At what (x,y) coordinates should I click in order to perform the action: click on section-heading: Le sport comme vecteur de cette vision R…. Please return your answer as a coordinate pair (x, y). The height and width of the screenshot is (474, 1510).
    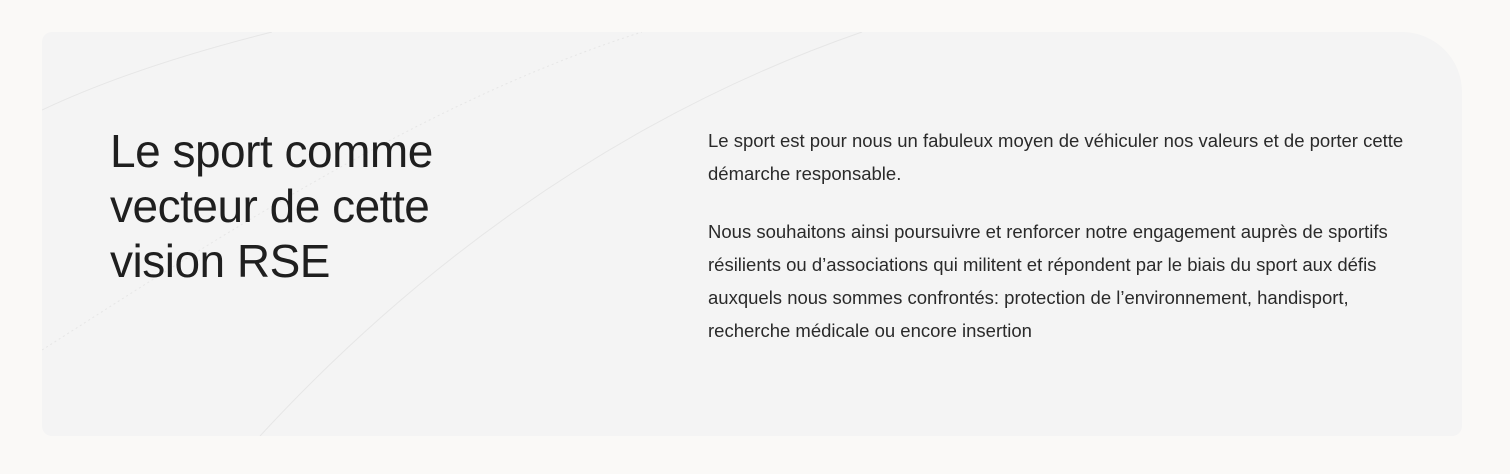
    Looking at the image, I should click on (271, 206).